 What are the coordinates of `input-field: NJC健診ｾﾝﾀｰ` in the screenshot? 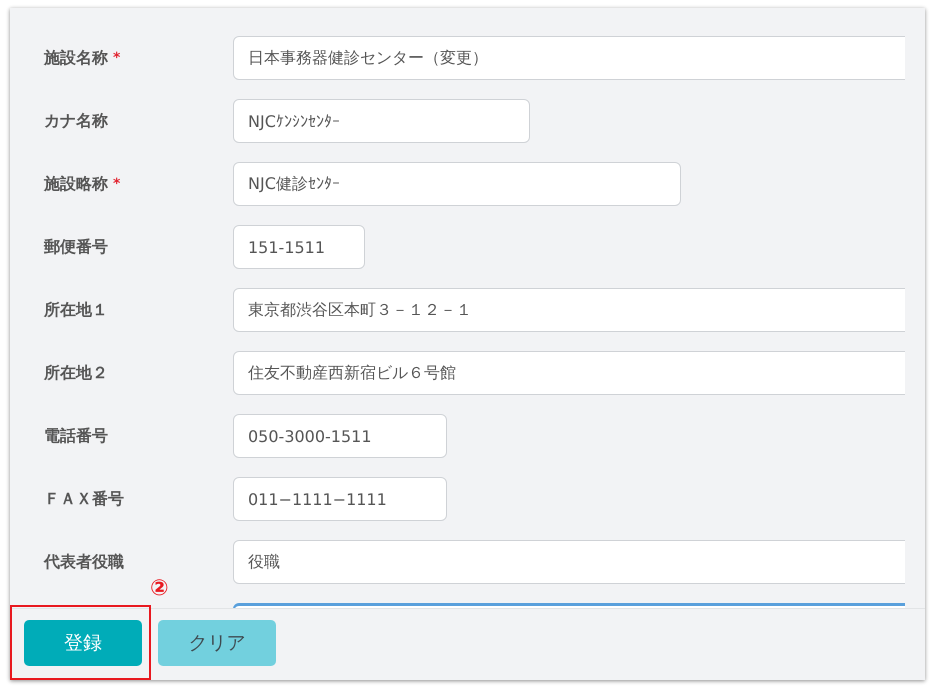 It's located at (457, 184).